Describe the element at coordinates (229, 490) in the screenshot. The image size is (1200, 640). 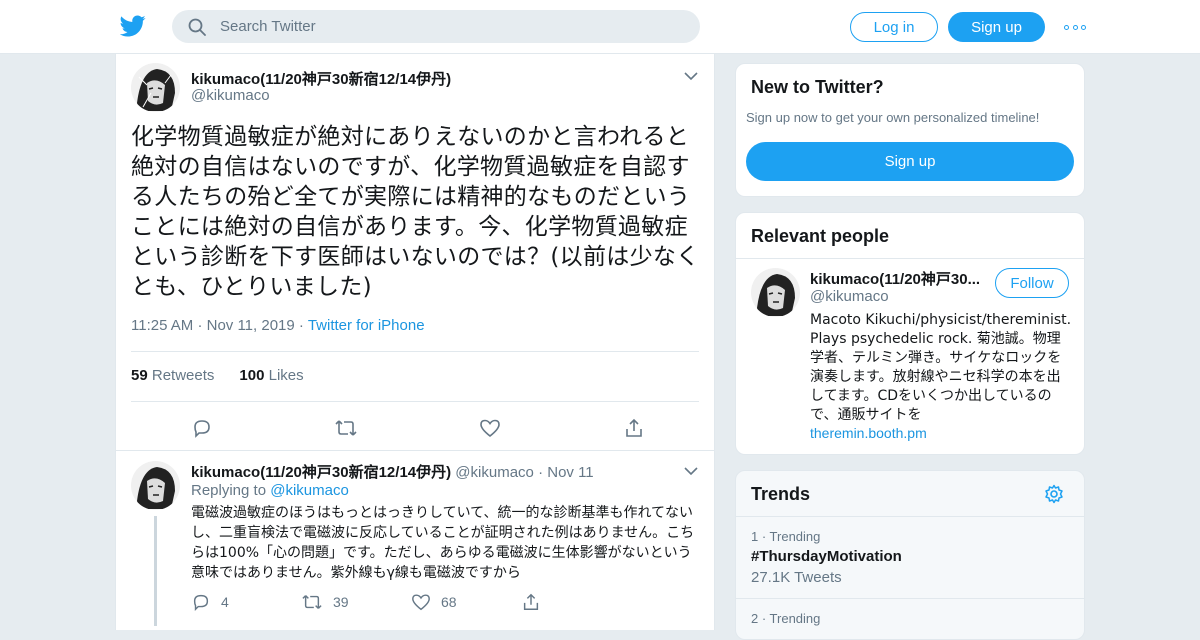
I see `replying-label: Replying to` at that location.